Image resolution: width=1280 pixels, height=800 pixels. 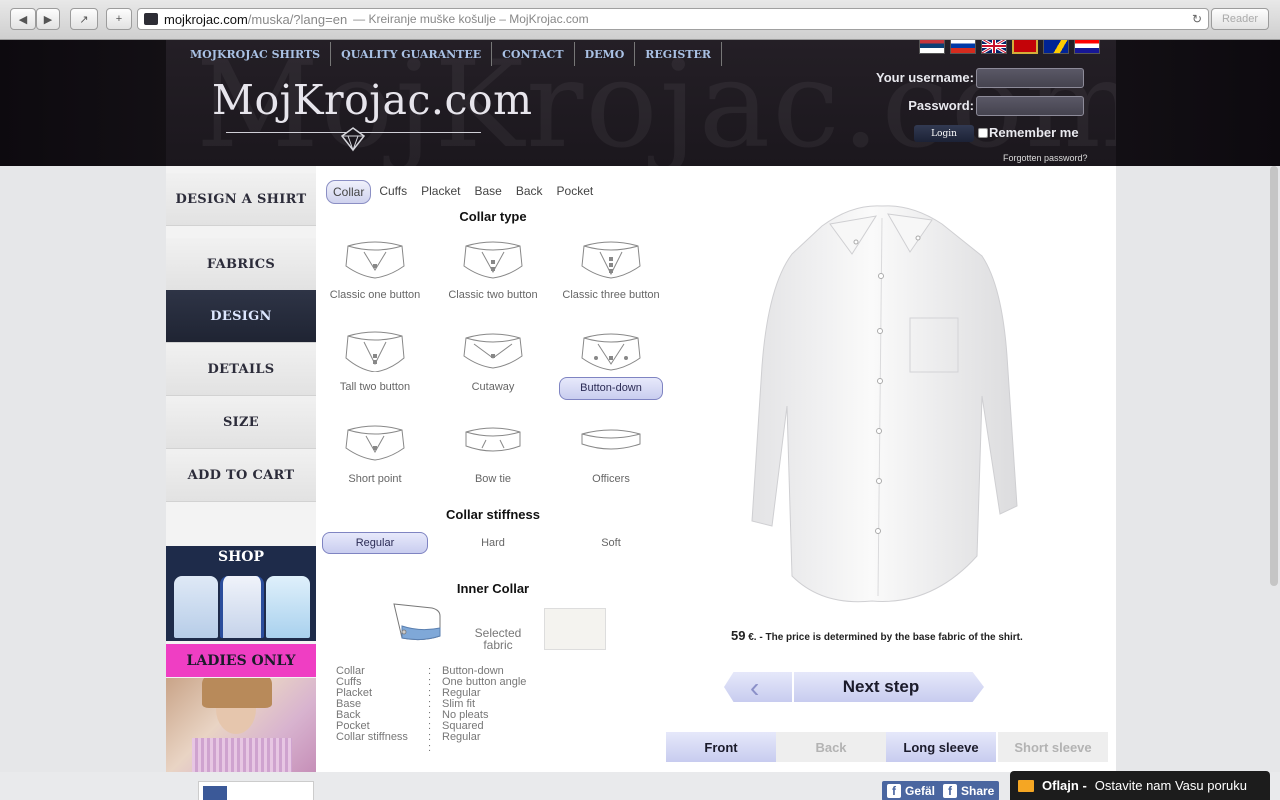 What do you see at coordinates (375, 295) in the screenshot?
I see `collar-label: Classic one button` at bounding box center [375, 295].